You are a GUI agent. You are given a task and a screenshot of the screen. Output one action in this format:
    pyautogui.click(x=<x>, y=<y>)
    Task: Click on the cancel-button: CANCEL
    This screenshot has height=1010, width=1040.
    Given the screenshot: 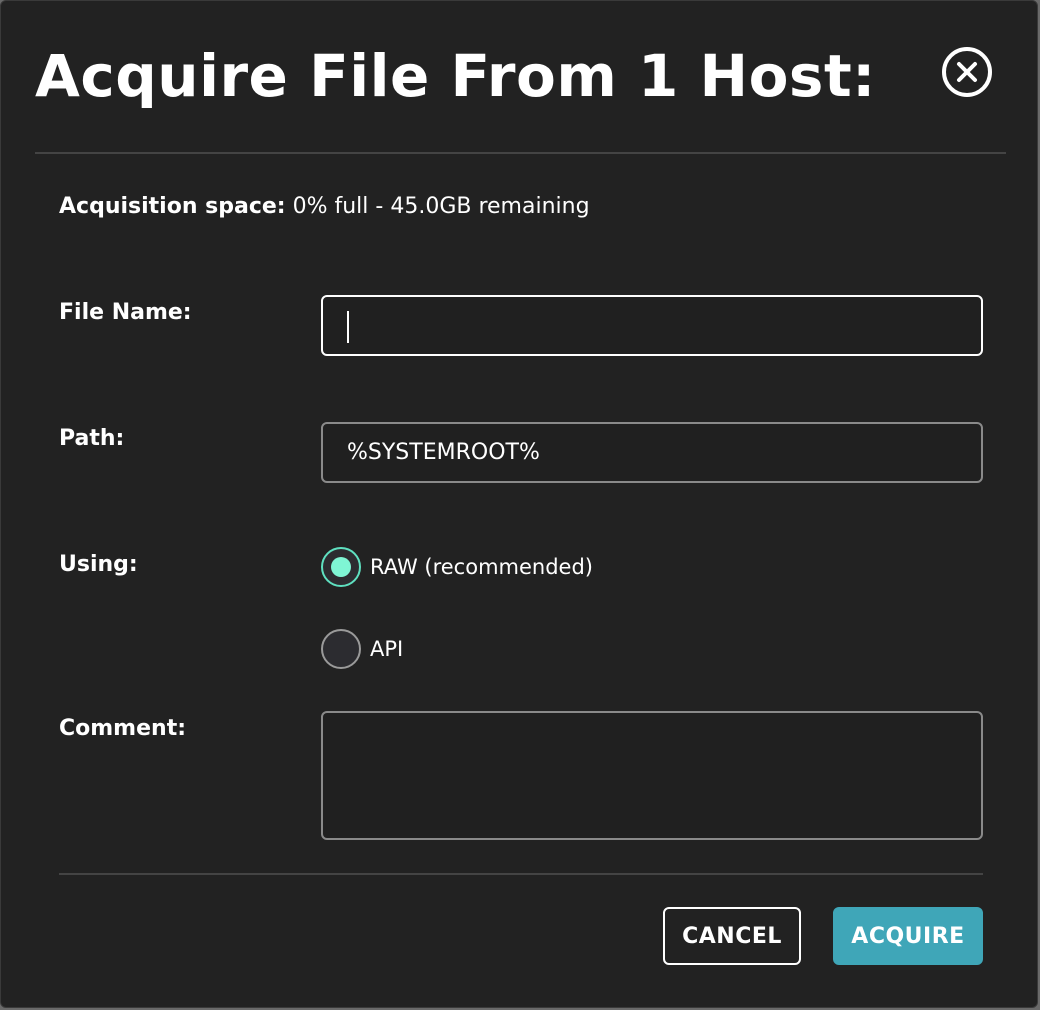 What is the action you would take?
    pyautogui.click(x=732, y=936)
    